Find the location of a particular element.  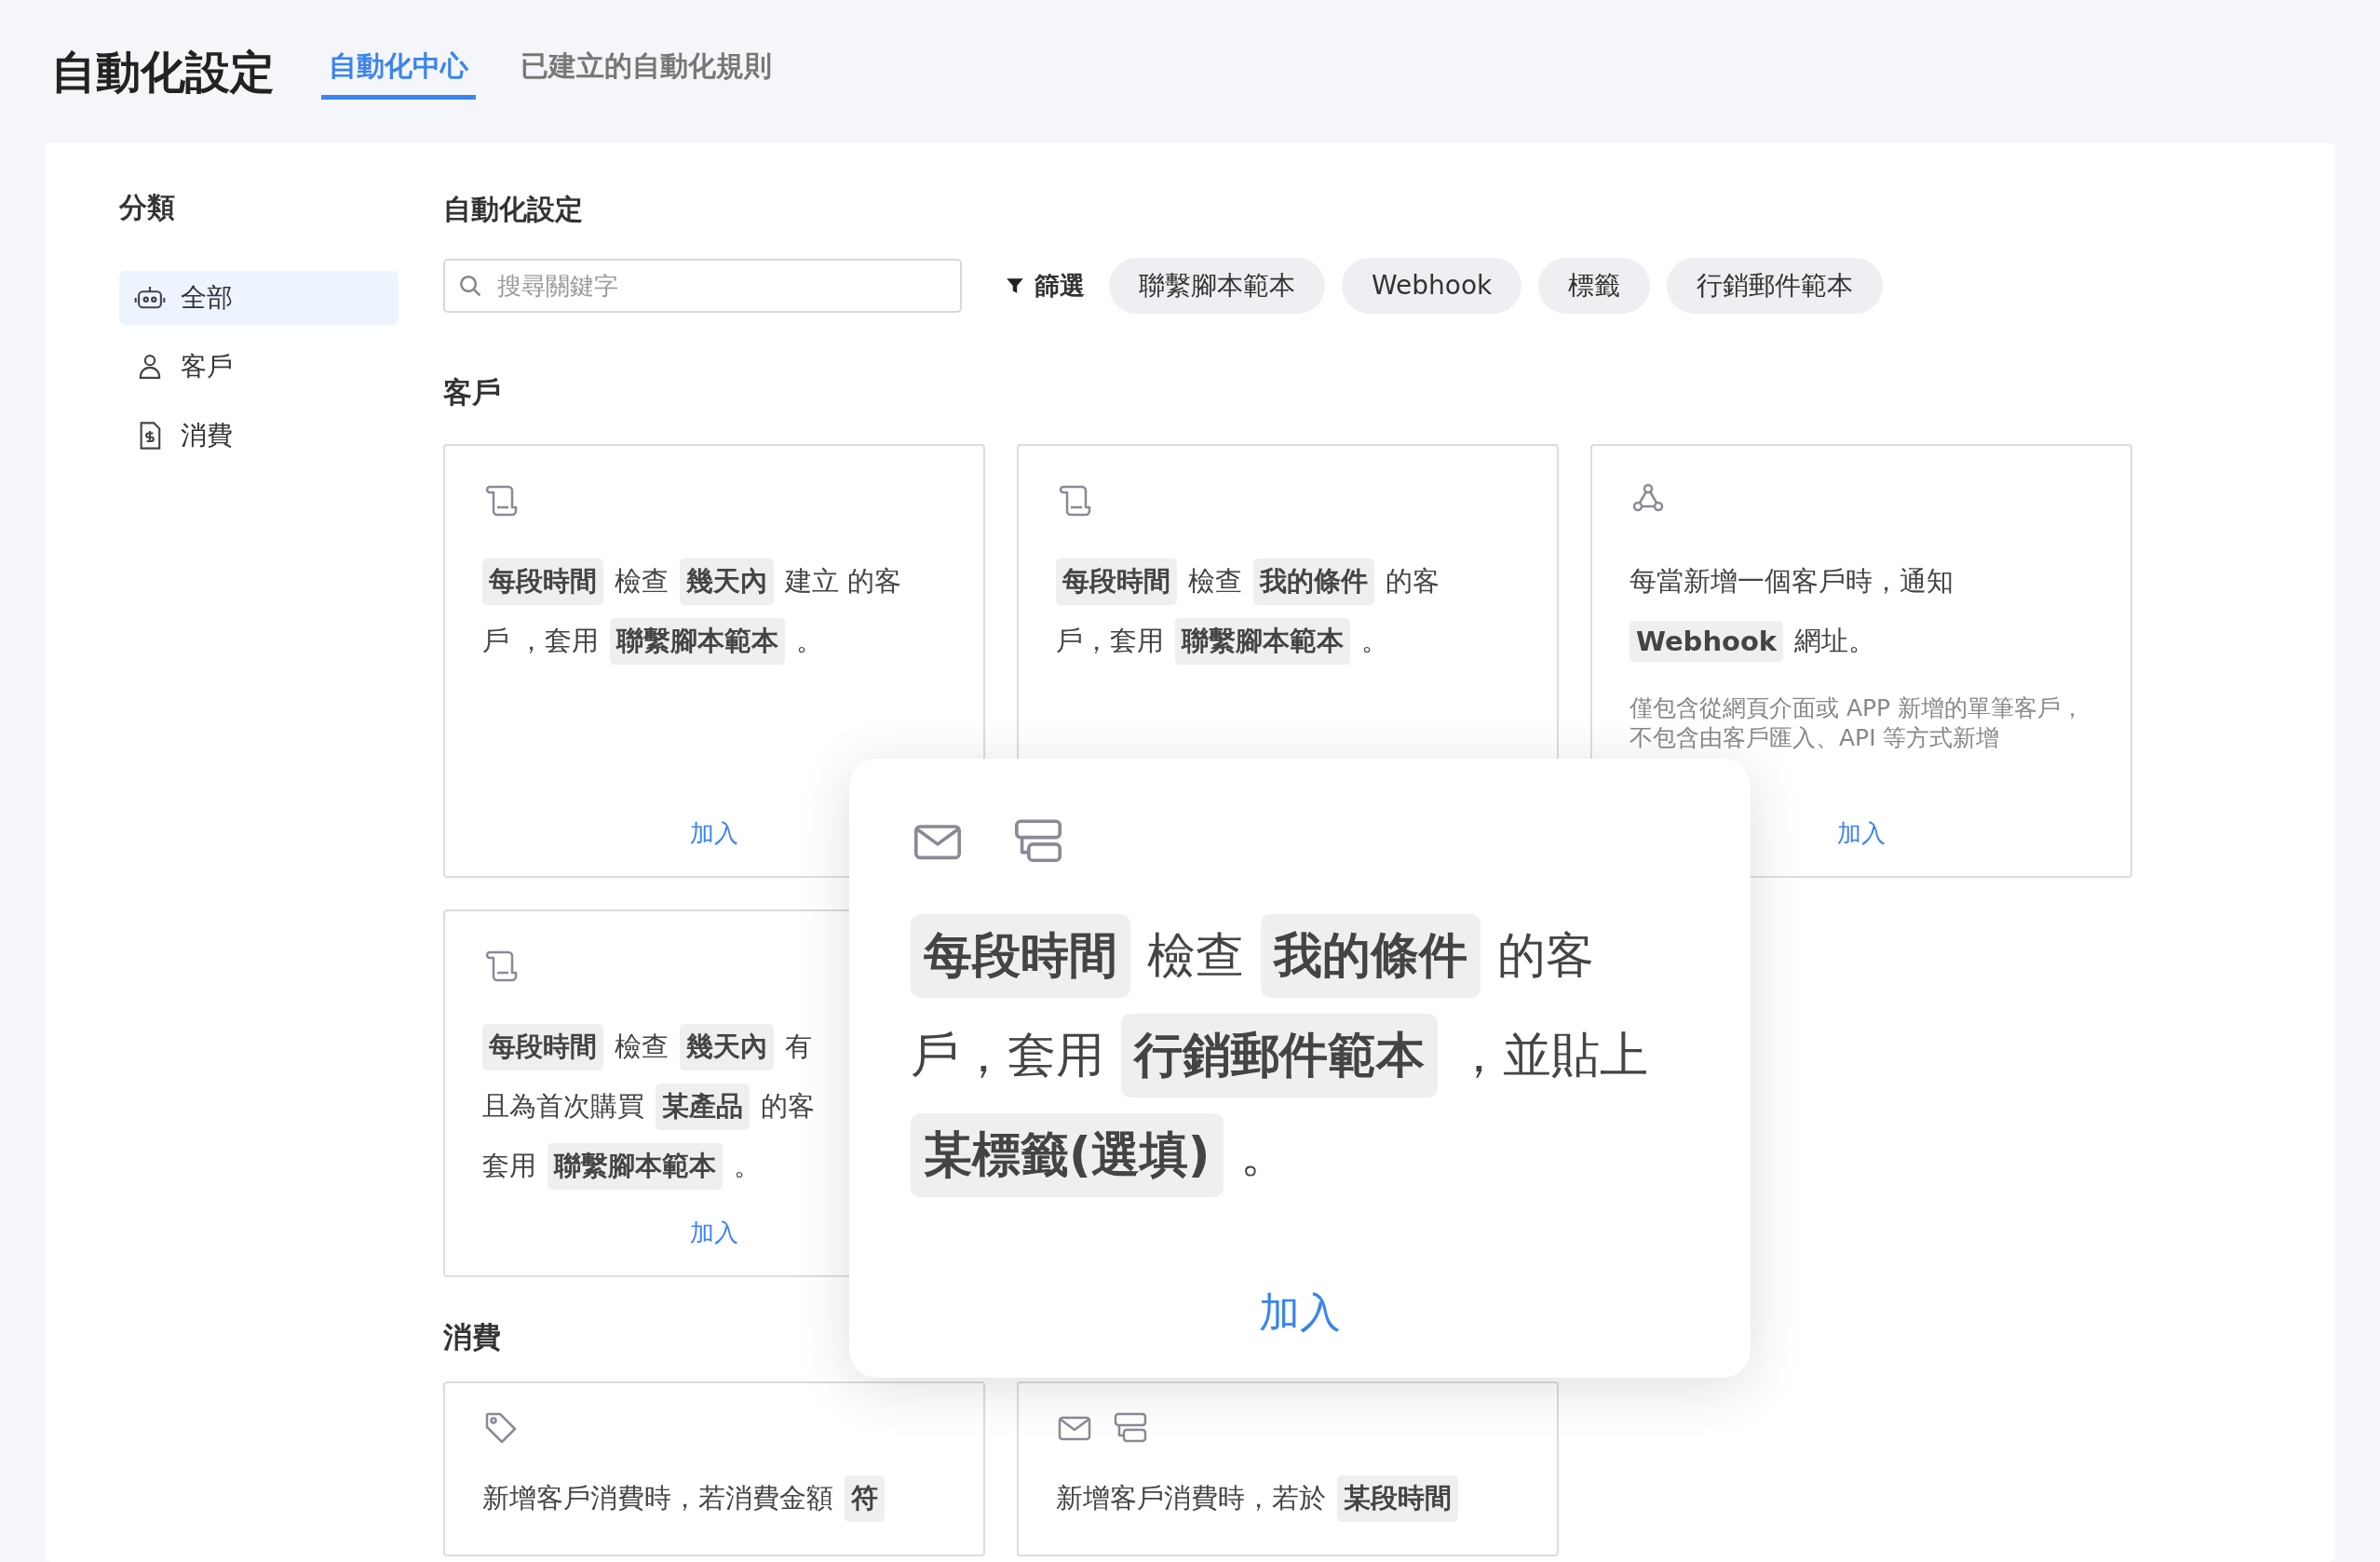

rule-token: 符 is located at coordinates (865, 1499).